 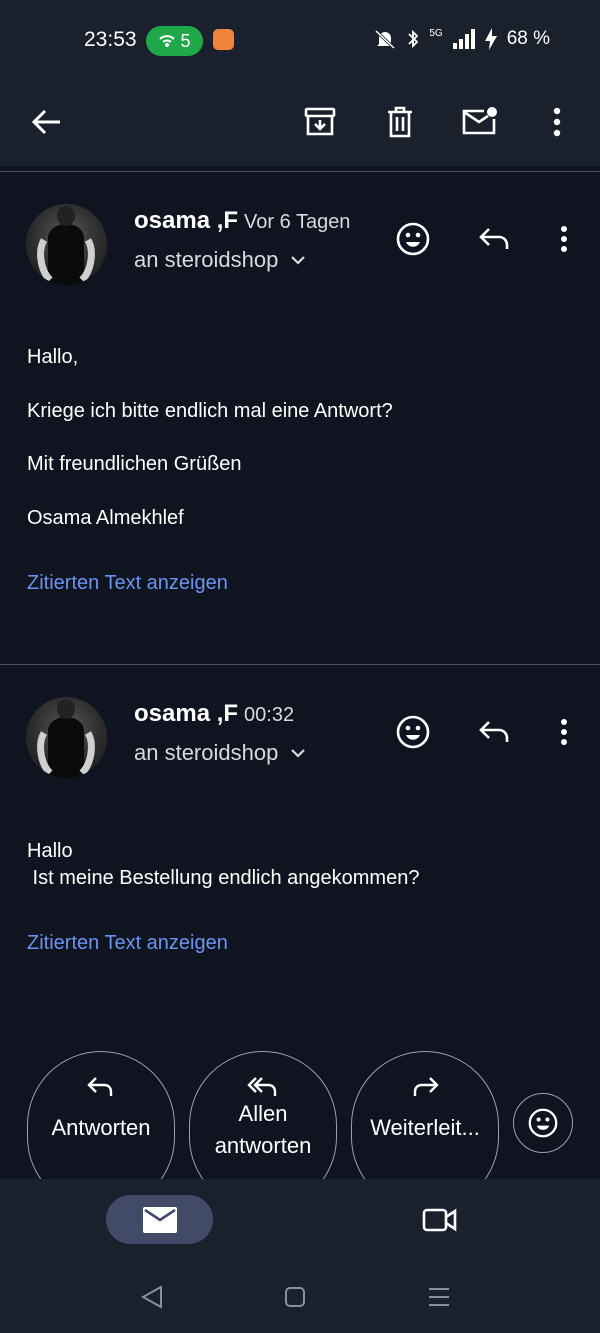 I want to click on mark-unread-button, so click(x=480, y=122).